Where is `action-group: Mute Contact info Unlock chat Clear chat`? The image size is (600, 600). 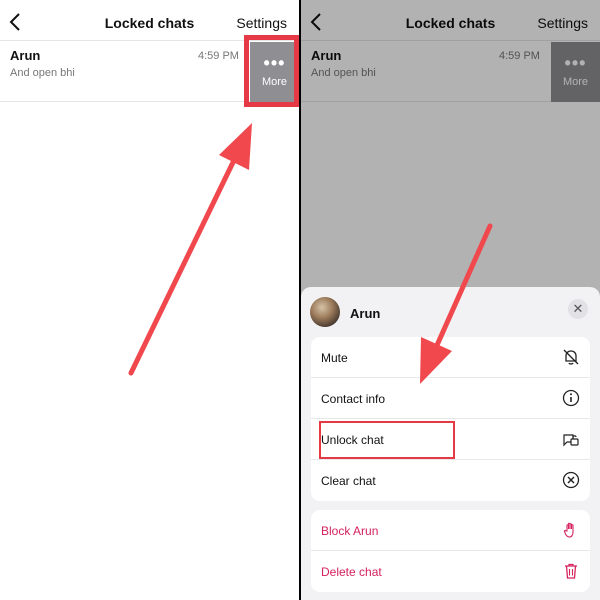 action-group: Mute Contact info Unlock chat Clear chat is located at coordinates (450, 419).